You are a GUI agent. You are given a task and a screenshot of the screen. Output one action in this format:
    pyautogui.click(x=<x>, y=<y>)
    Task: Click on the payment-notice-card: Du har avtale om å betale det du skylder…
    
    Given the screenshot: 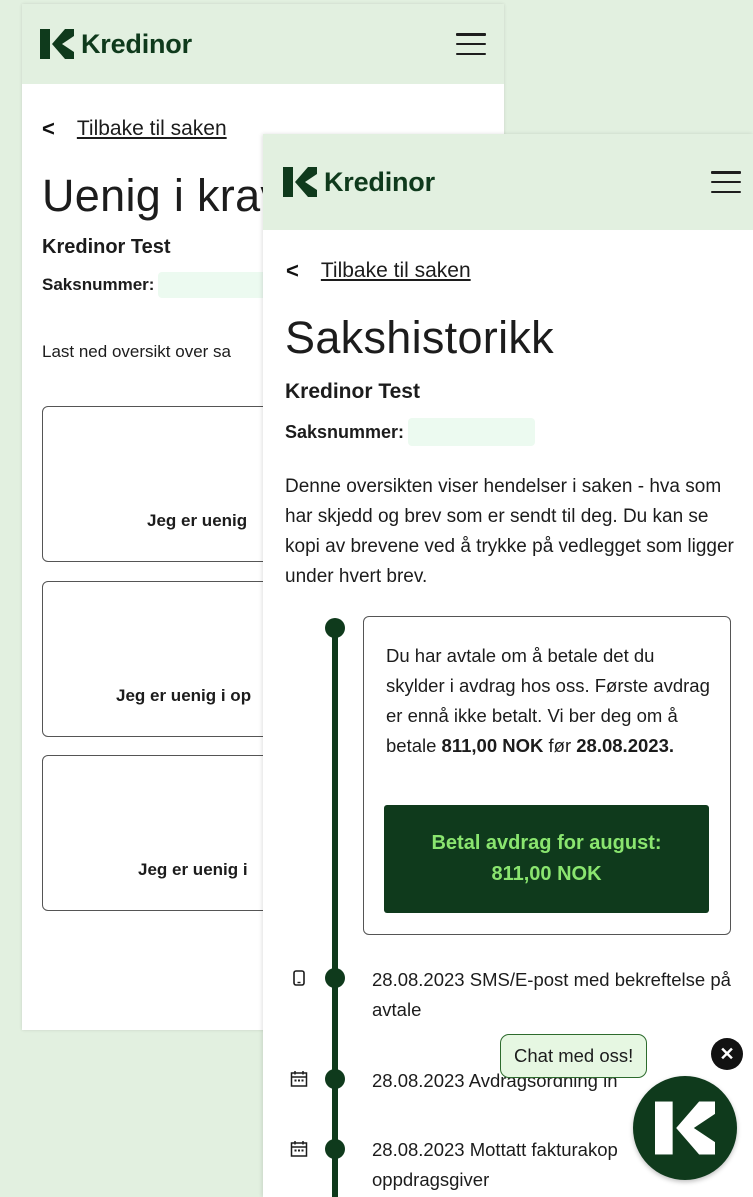 What is the action you would take?
    pyautogui.click(x=547, y=775)
    